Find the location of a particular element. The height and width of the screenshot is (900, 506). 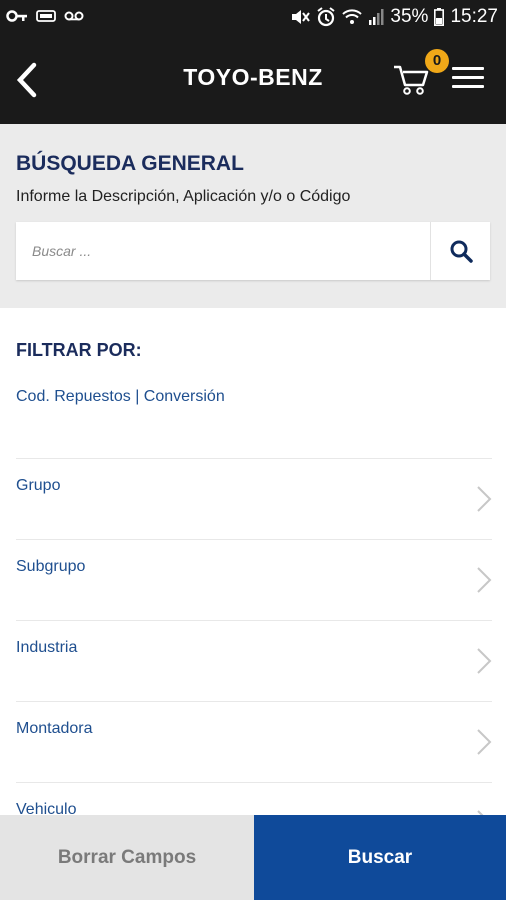

cart-icon is located at coordinates (411, 79).